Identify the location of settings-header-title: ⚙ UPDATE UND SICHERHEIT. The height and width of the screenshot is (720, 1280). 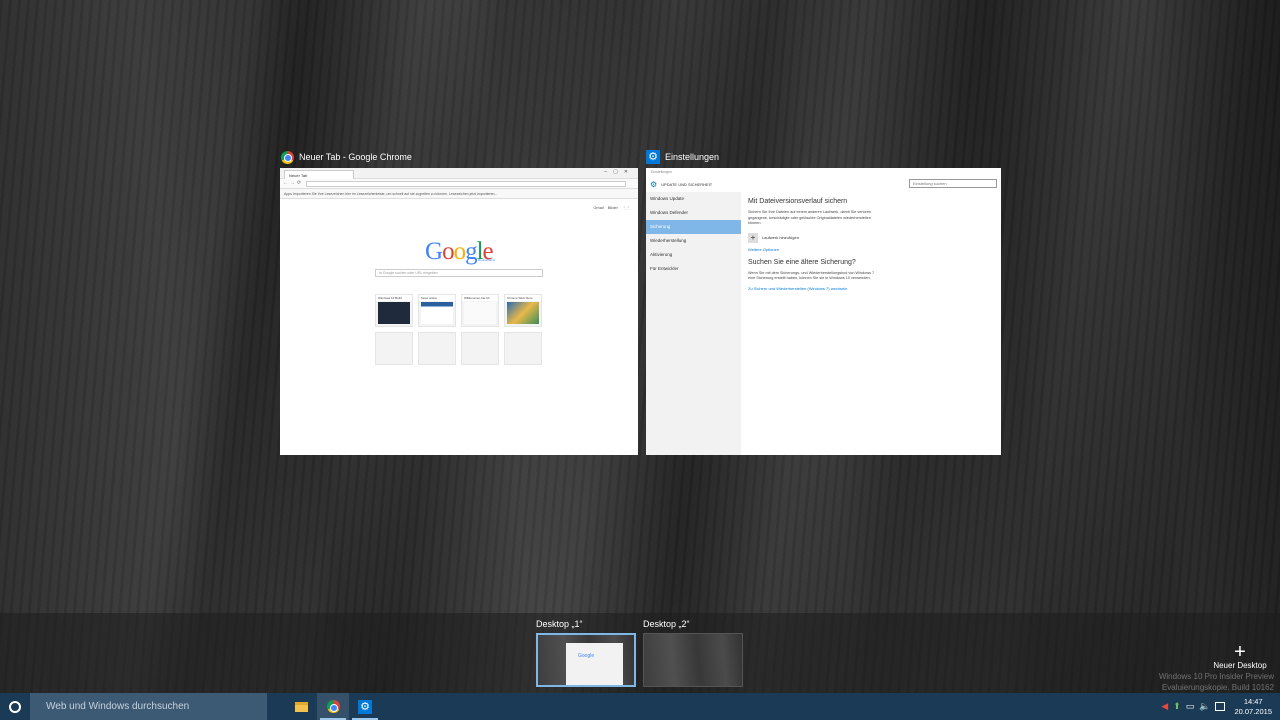
(681, 184).